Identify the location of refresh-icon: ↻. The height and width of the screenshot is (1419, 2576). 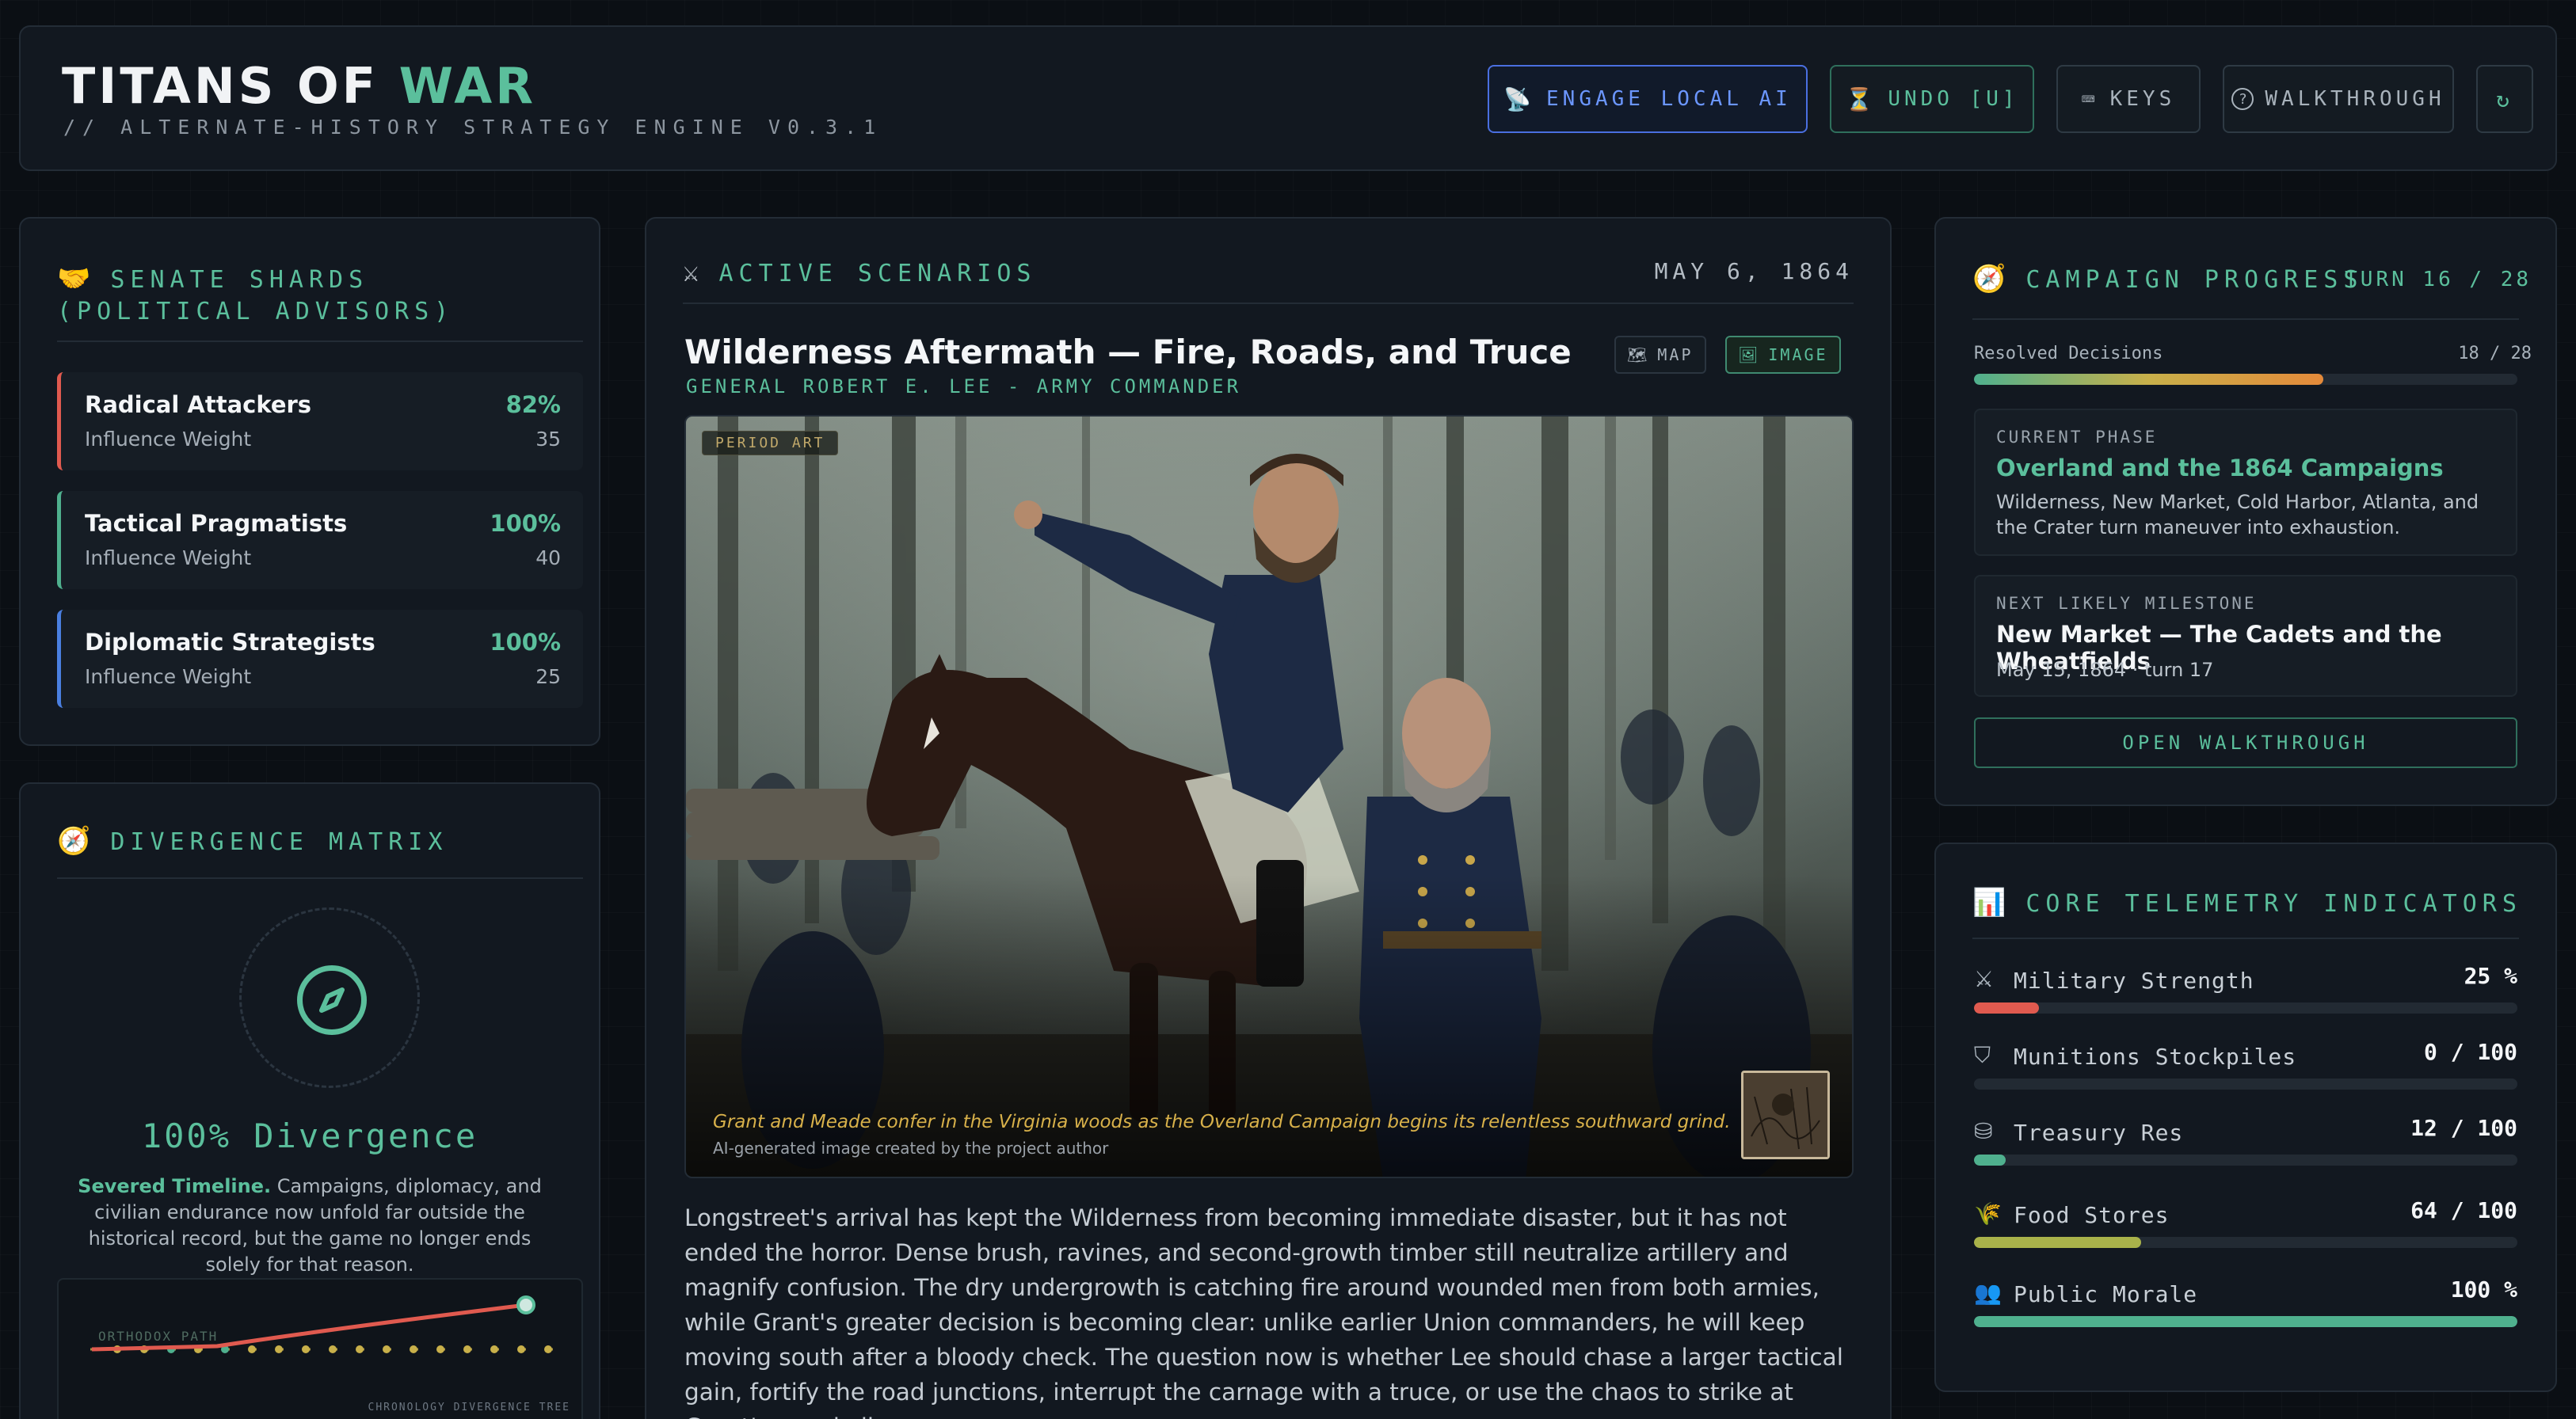
(2505, 99).